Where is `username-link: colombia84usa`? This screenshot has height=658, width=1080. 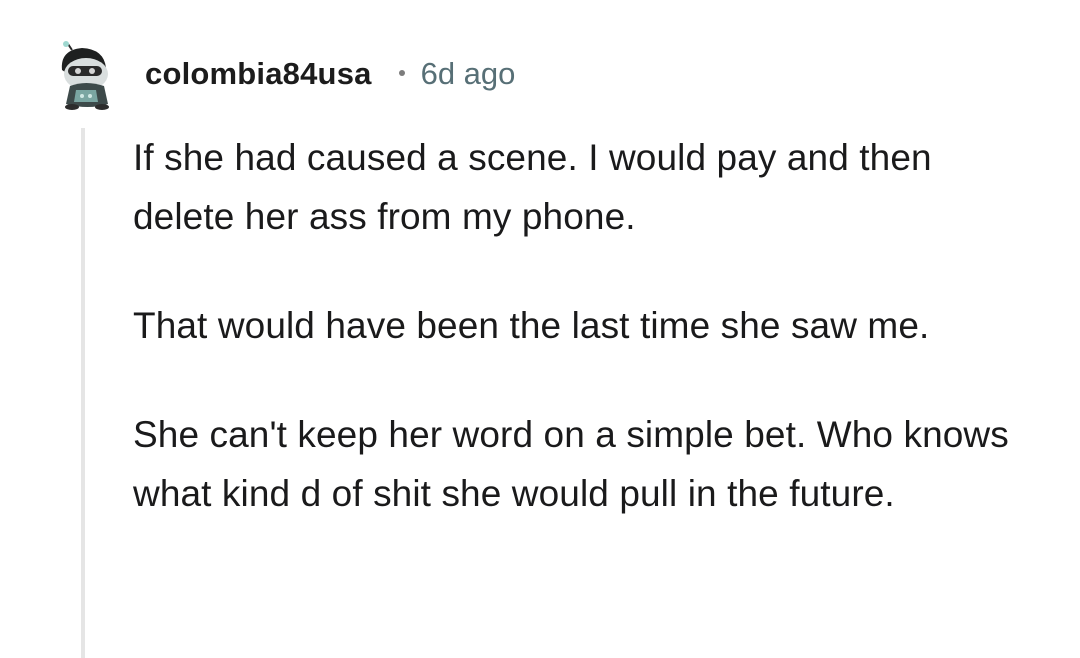 username-link: colombia84usa is located at coordinates (258, 74).